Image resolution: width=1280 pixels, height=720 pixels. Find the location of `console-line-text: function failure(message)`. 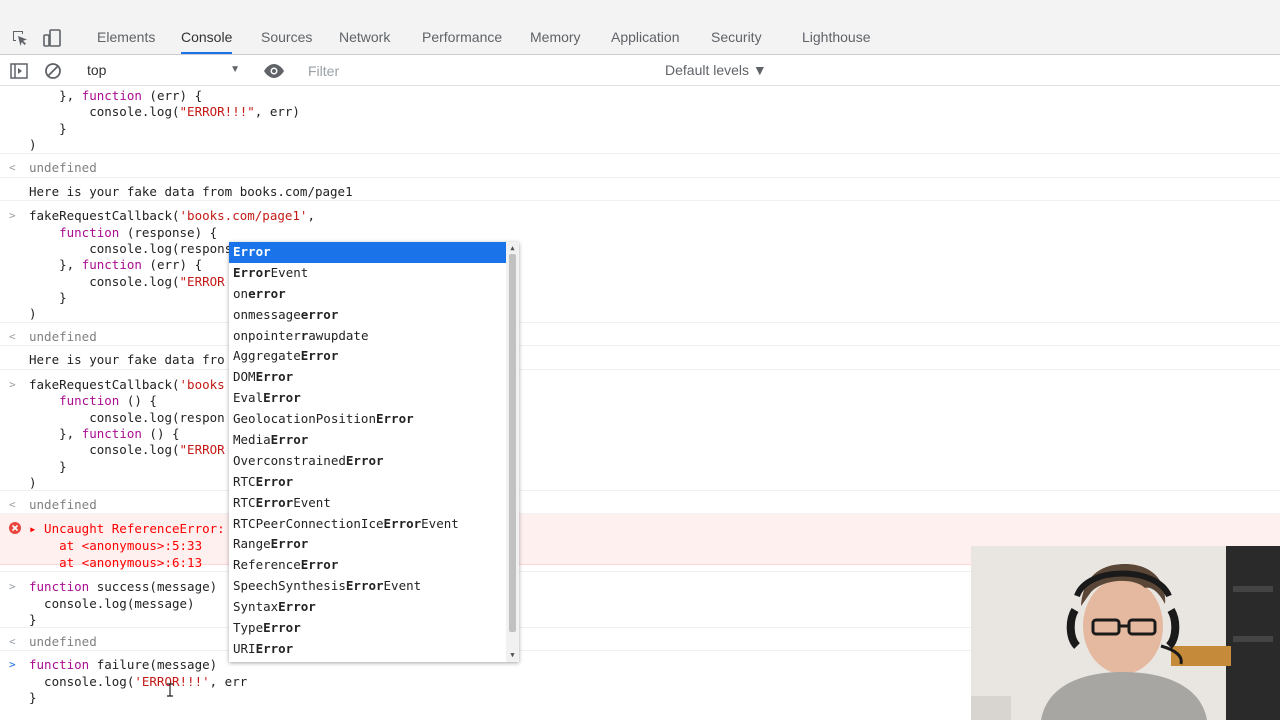

console-line-text: function failure(message) is located at coordinates (123, 664).